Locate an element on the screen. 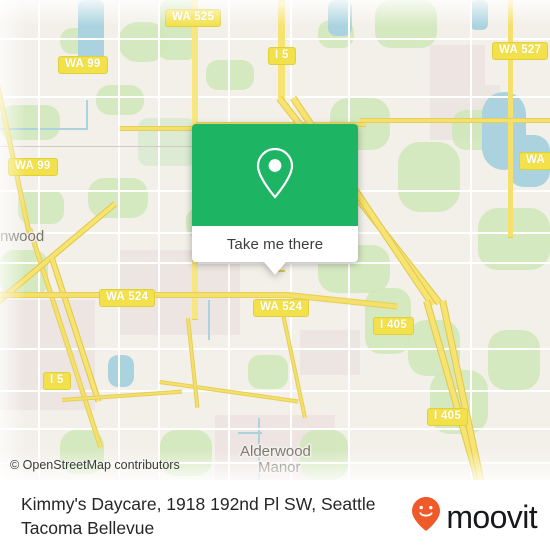 This screenshot has width=550, height=550. place-label-alderwood: Alderwood is located at coordinates (275, 451).